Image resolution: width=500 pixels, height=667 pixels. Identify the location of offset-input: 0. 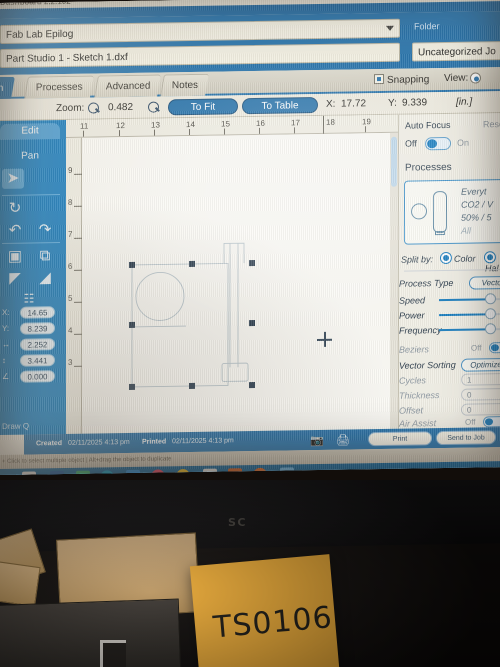
(480, 409).